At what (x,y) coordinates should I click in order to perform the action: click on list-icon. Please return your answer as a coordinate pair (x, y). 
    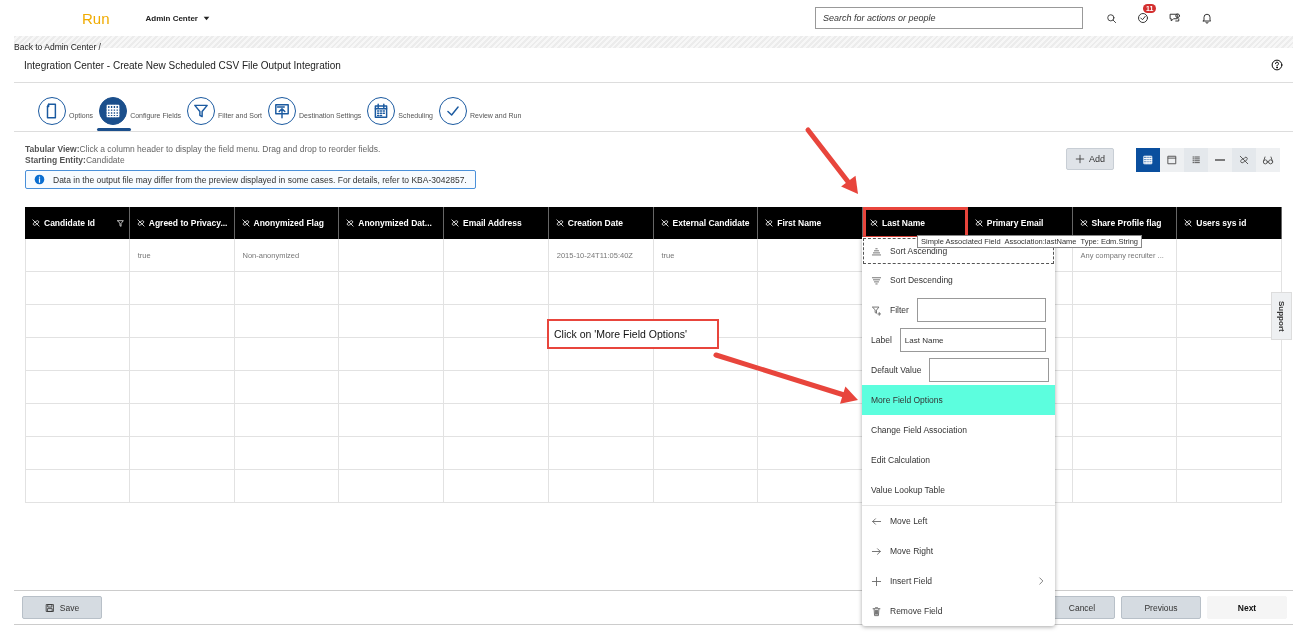
    Looking at the image, I should click on (1196, 160).